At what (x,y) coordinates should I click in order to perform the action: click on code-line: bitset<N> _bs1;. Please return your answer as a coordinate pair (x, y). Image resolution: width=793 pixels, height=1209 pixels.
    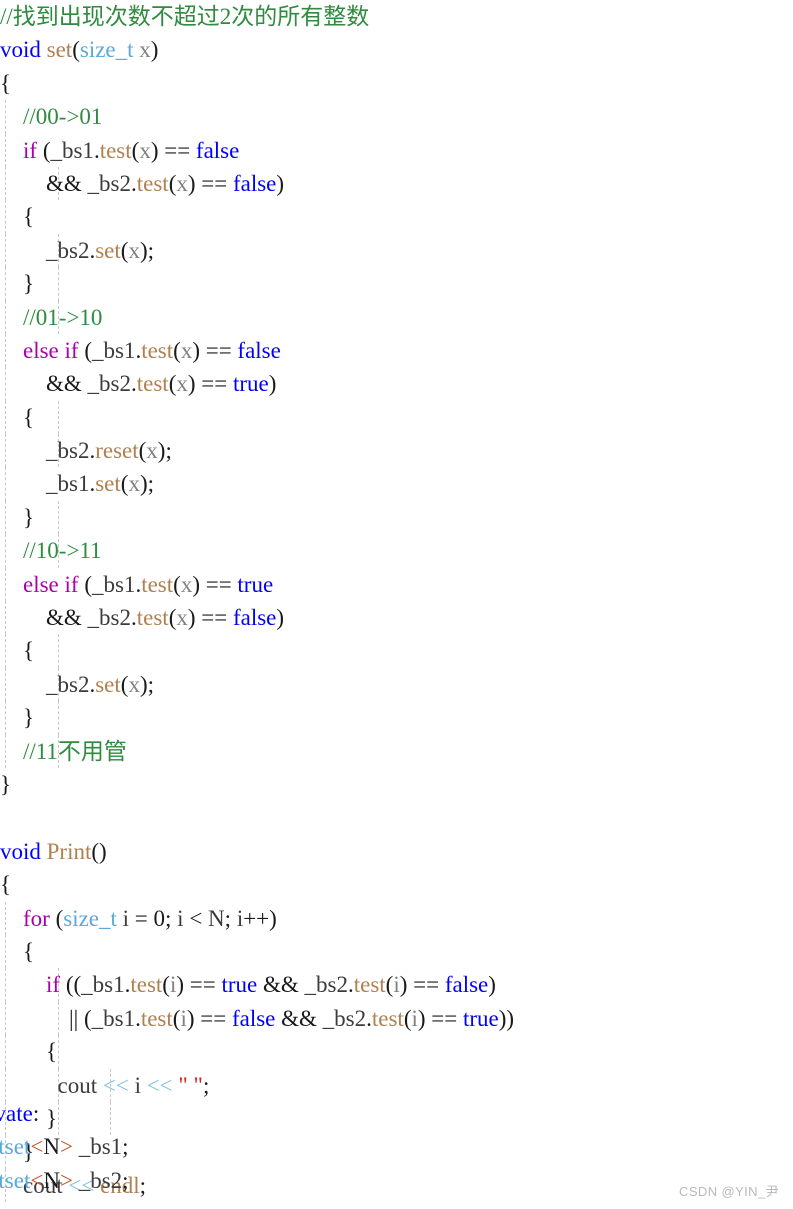
    Looking at the image, I should click on (396, 1146).